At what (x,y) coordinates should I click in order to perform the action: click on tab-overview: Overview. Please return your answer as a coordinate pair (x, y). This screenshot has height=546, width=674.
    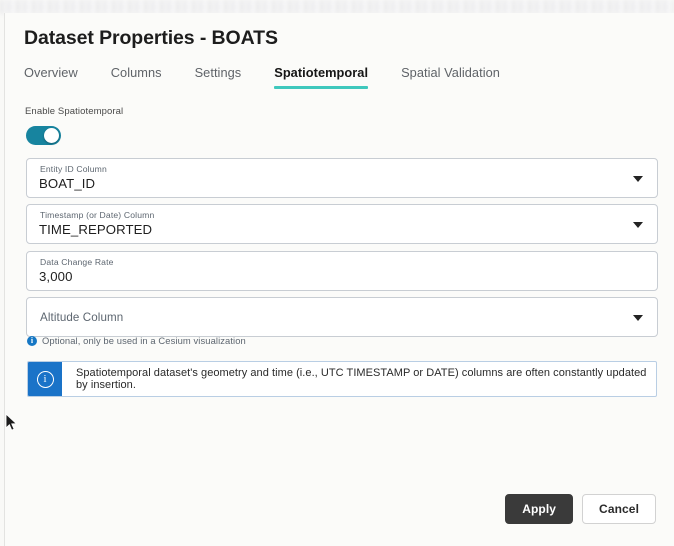
    Looking at the image, I should click on (59, 77).